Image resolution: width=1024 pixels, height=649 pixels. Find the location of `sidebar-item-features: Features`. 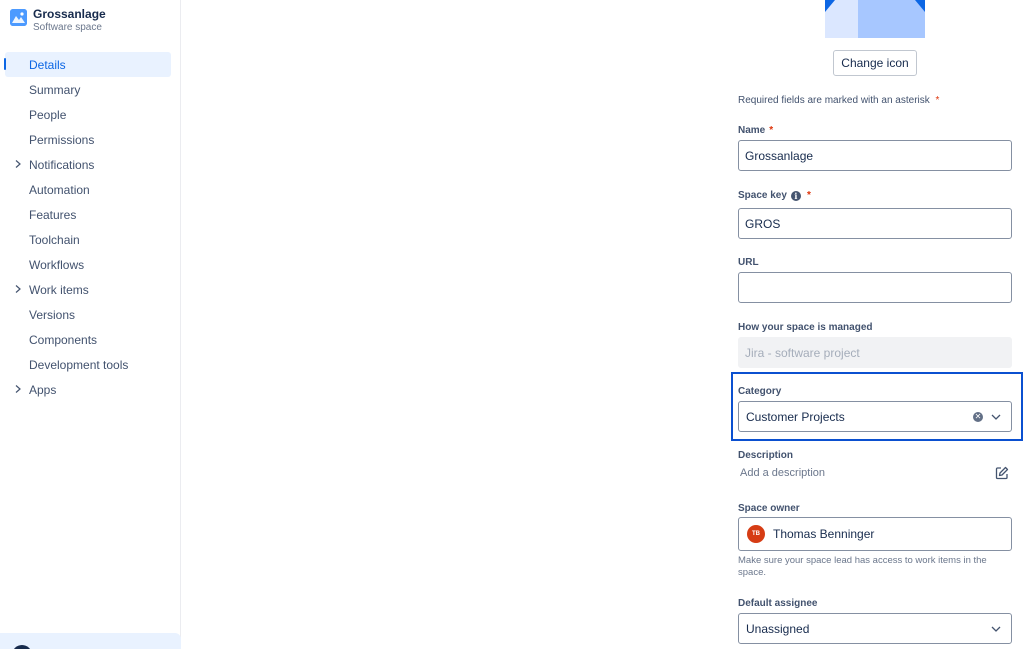

sidebar-item-features: Features is located at coordinates (90, 214).